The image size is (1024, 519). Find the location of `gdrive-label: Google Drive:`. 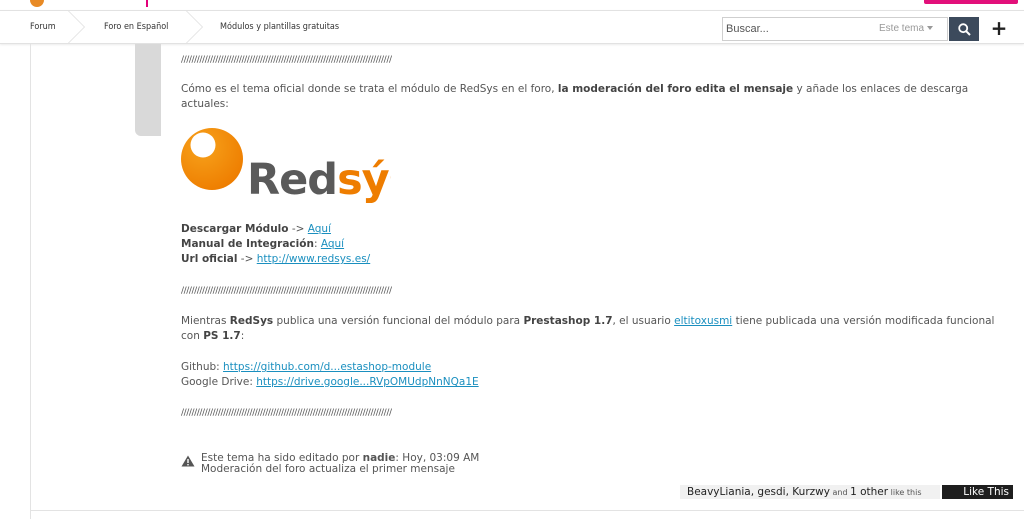

gdrive-label: Google Drive: is located at coordinates (219, 382).